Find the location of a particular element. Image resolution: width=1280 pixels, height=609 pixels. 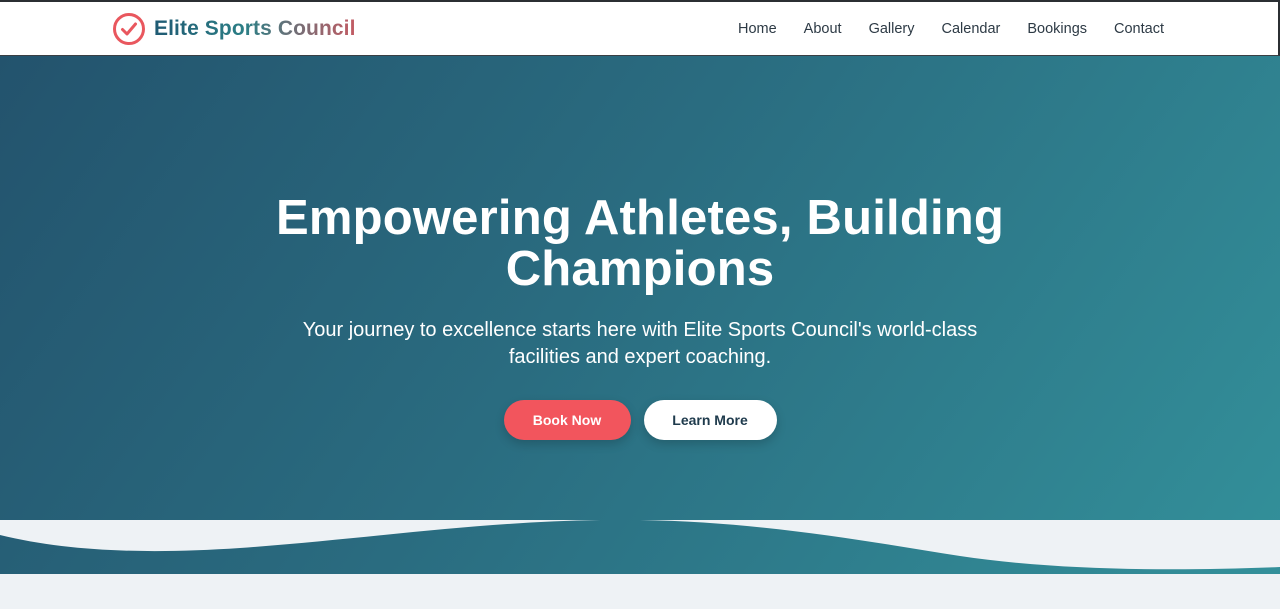

hero-buttons: Book Now Learn More is located at coordinates (640, 420).